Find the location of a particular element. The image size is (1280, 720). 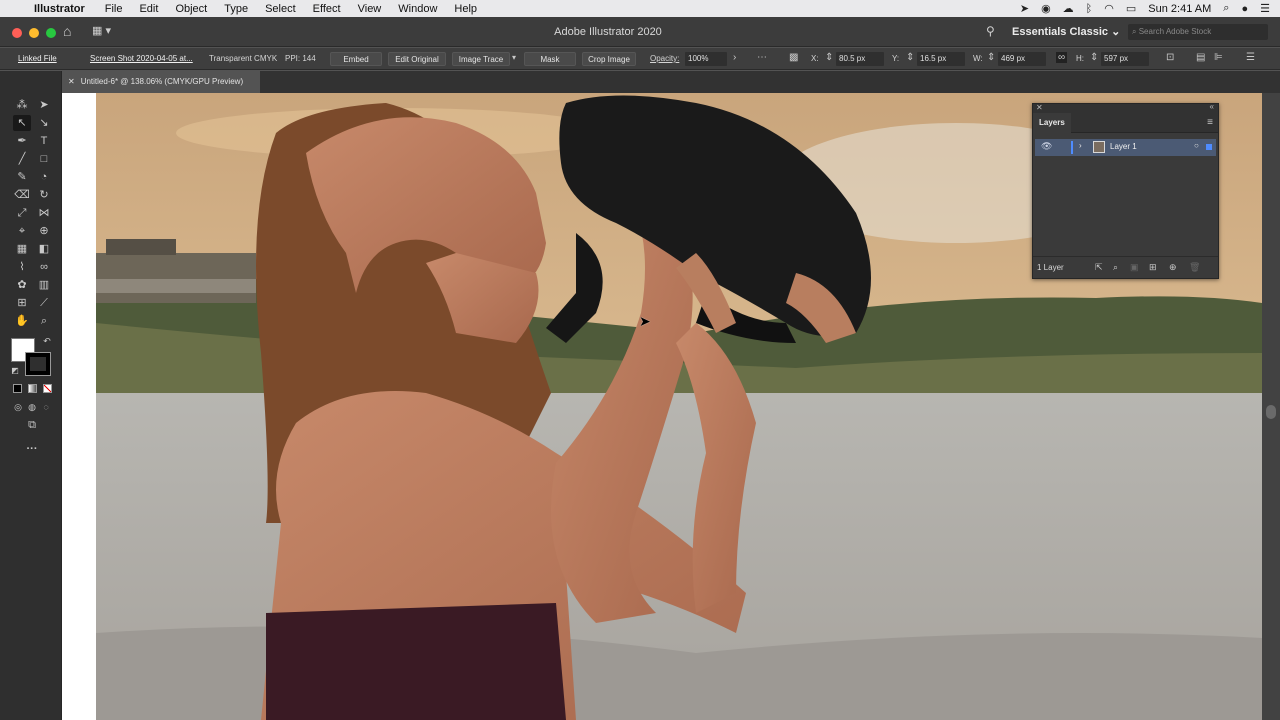

layer-row: 👁 › Layer 1 ○ is located at coordinates (1125, 147).